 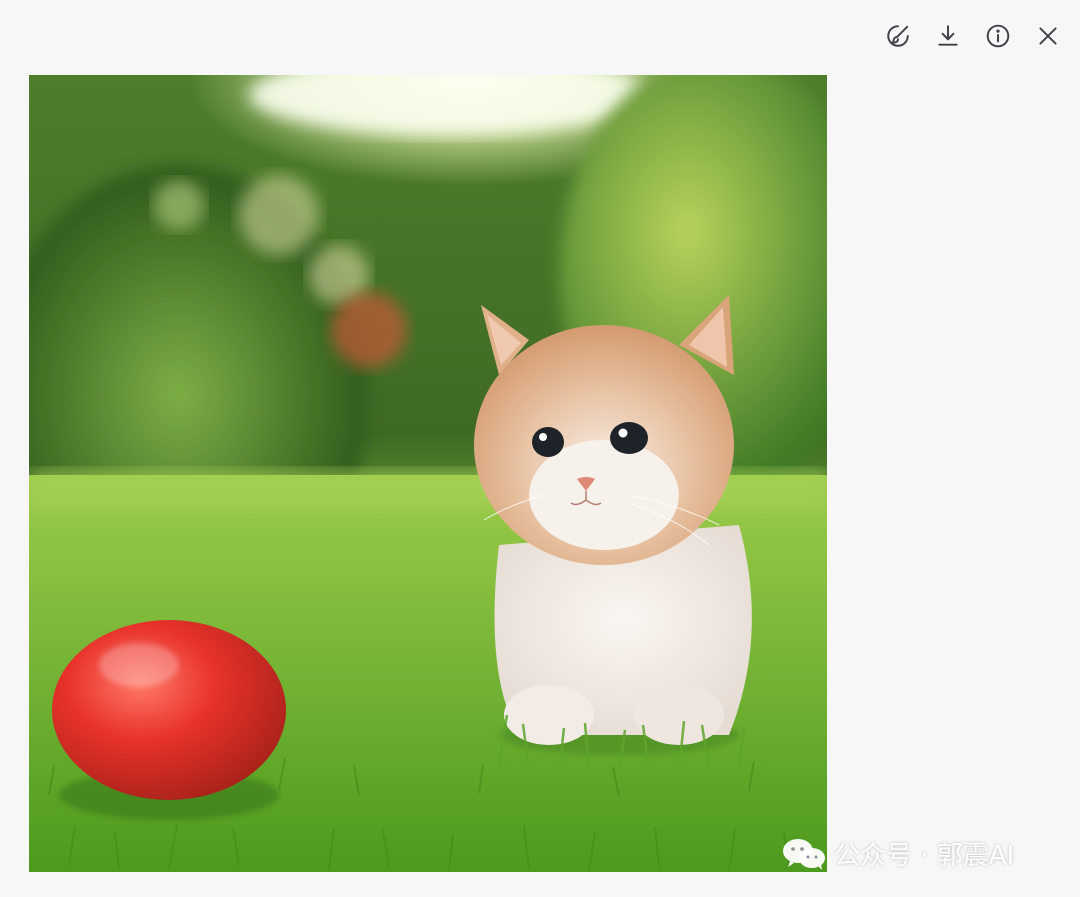 I want to click on download-icon, so click(x=948, y=35).